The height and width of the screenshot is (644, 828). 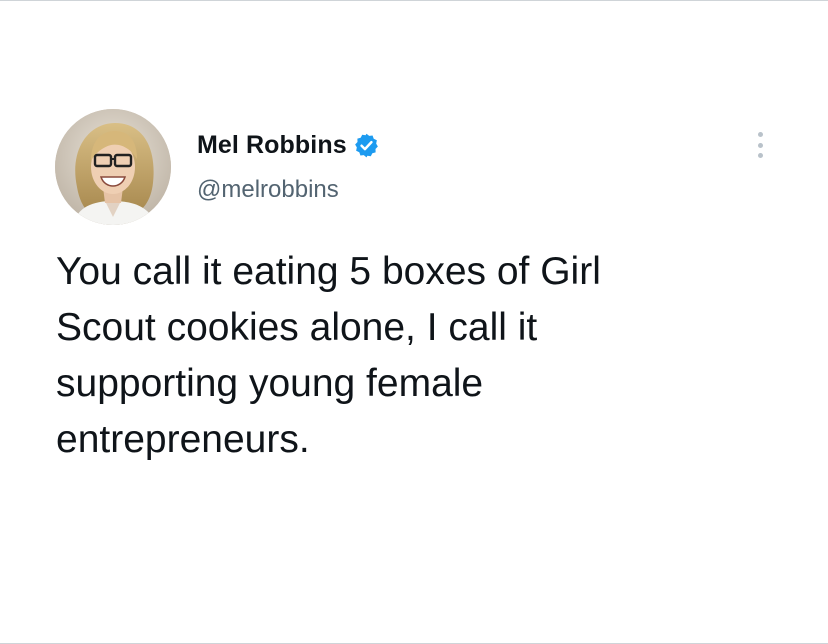 I want to click on avatar, so click(x=113, y=167).